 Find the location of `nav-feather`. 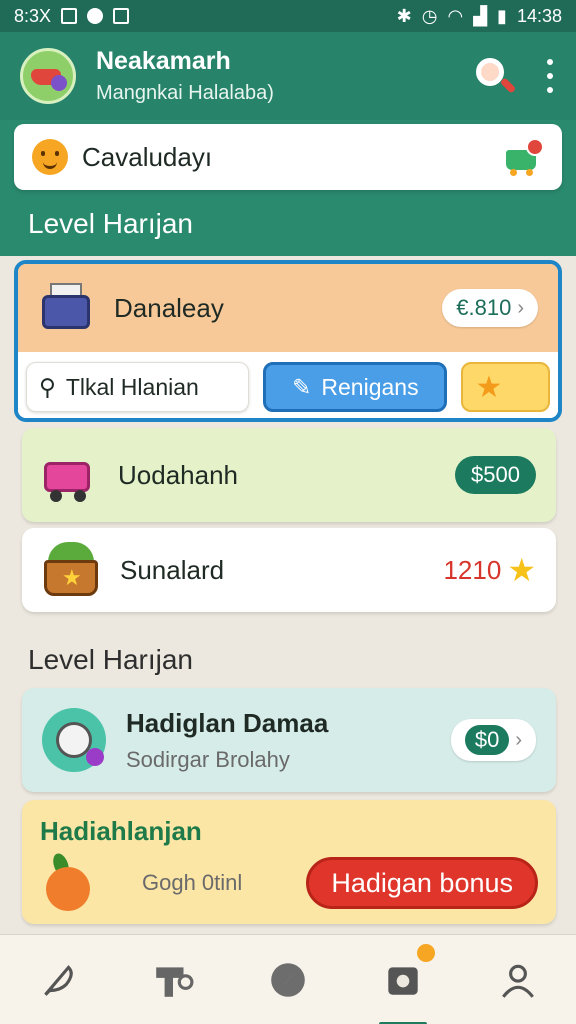

nav-feather is located at coordinates (58, 980).